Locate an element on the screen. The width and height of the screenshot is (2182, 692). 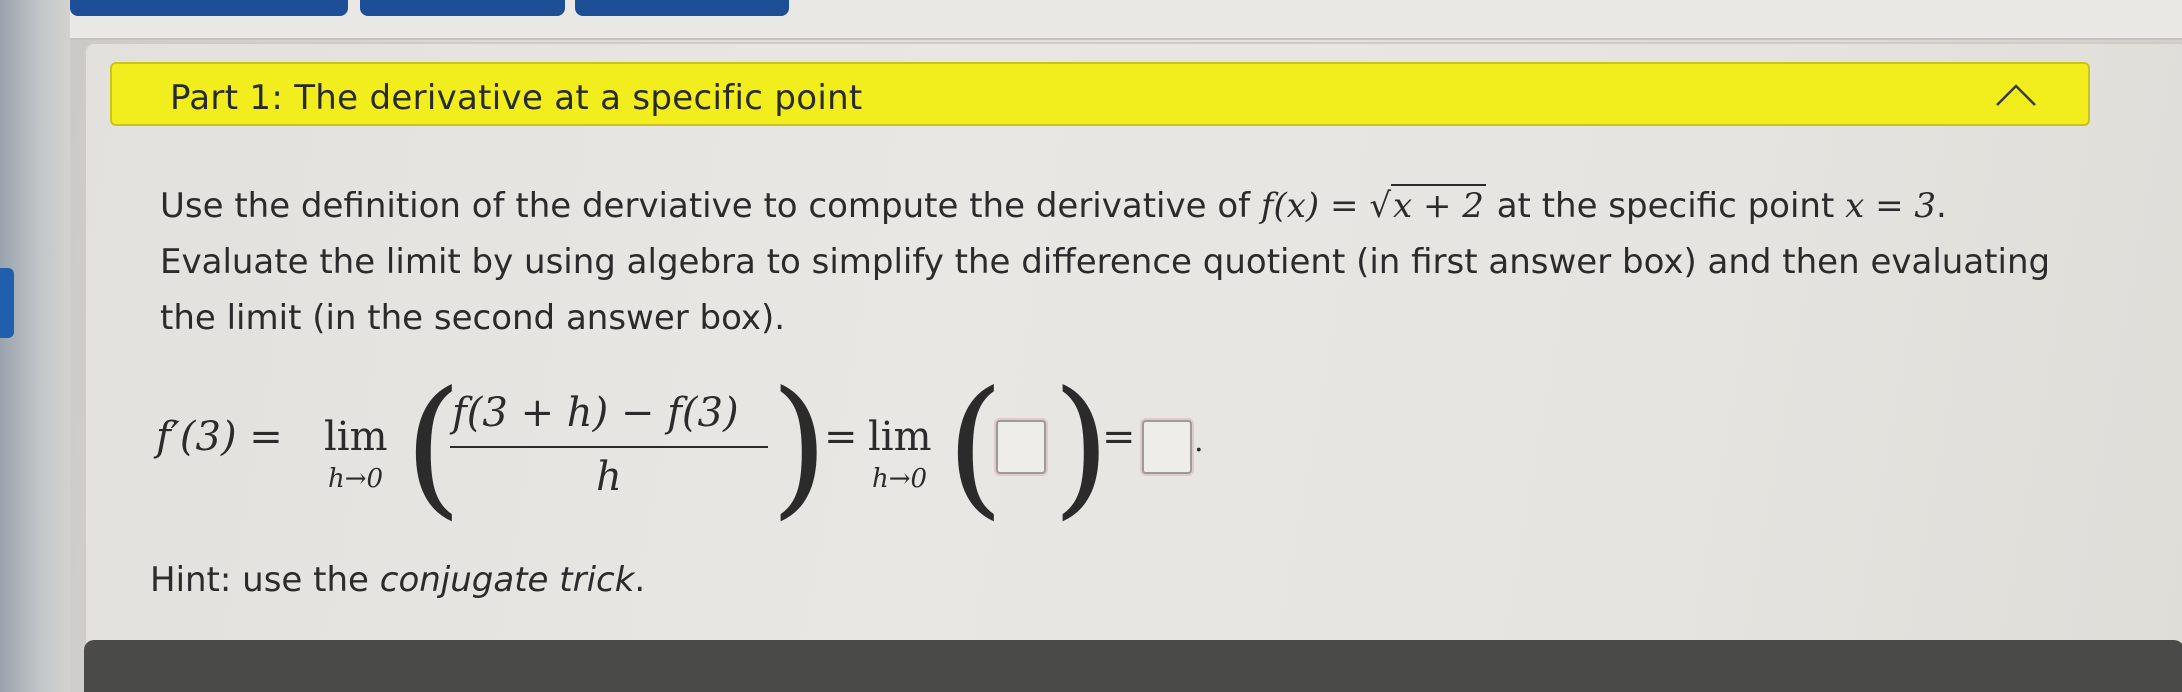
lim-operator-1: lim is located at coordinates (356, 437).